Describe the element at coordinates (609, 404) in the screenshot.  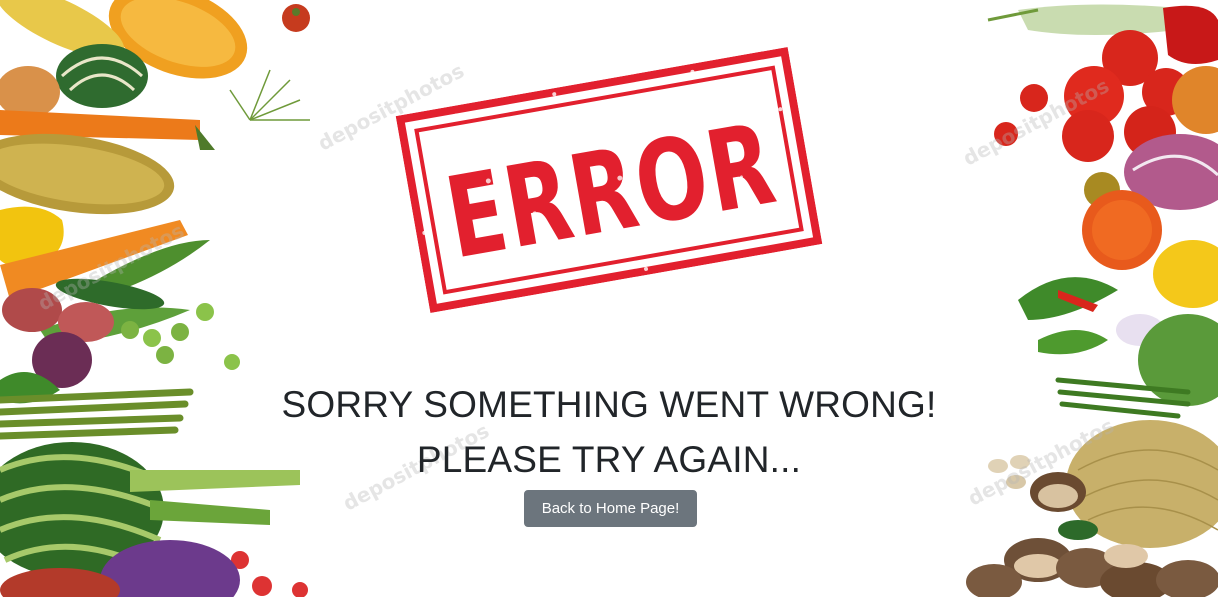
I see `error-message-line1: SORRY SOMETHING WENT WRONG!` at that location.